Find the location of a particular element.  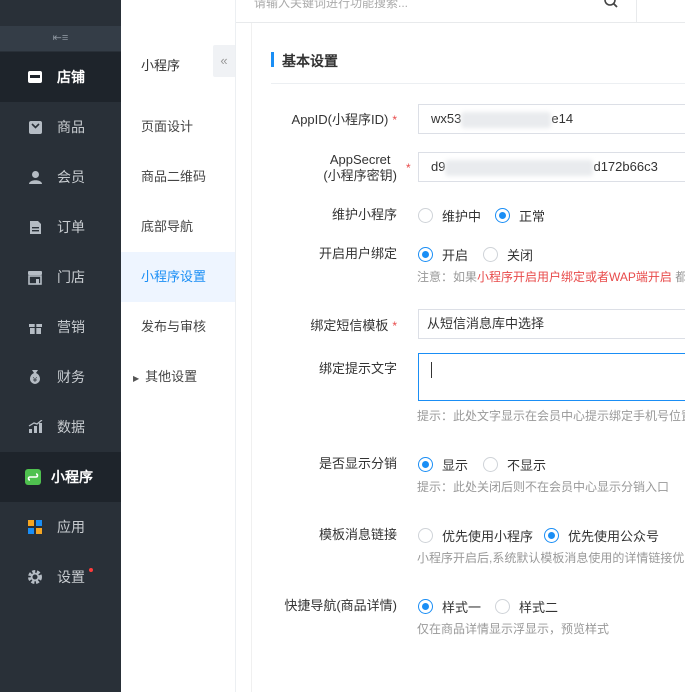

caret-right-icon: ▶ is located at coordinates (136, 378).